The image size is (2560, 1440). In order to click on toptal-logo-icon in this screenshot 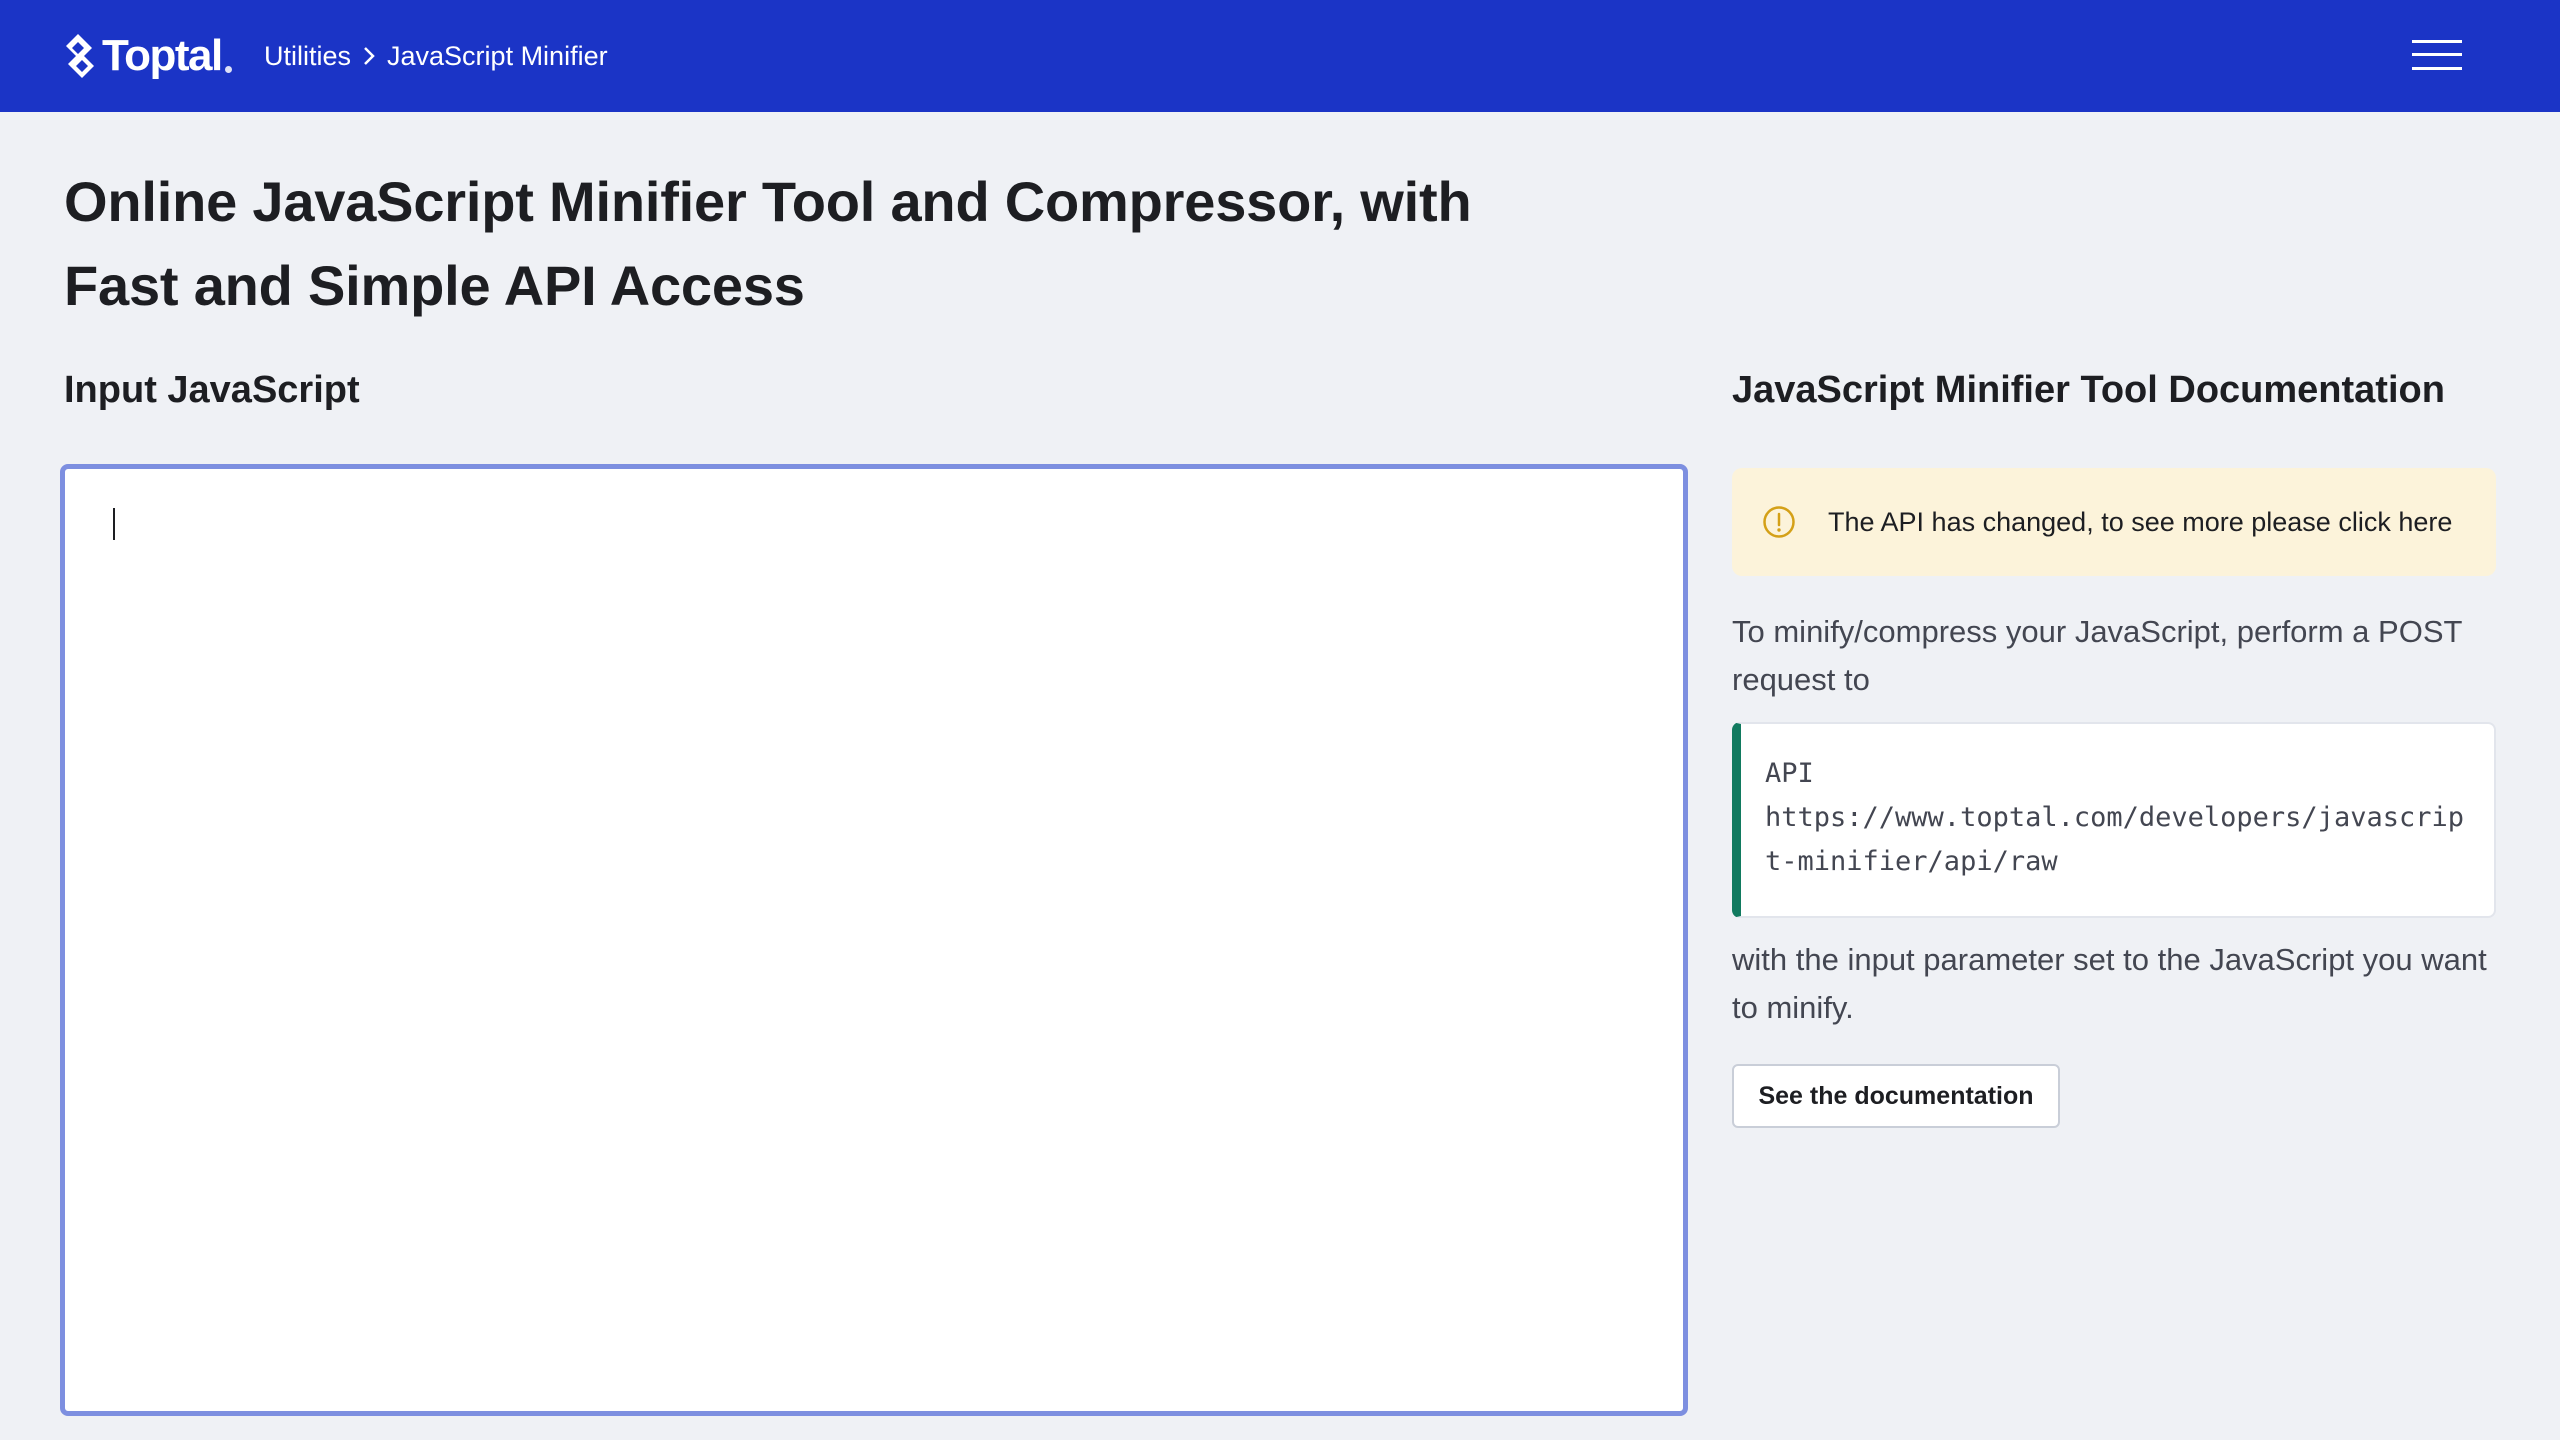, I will do `click(80, 56)`.